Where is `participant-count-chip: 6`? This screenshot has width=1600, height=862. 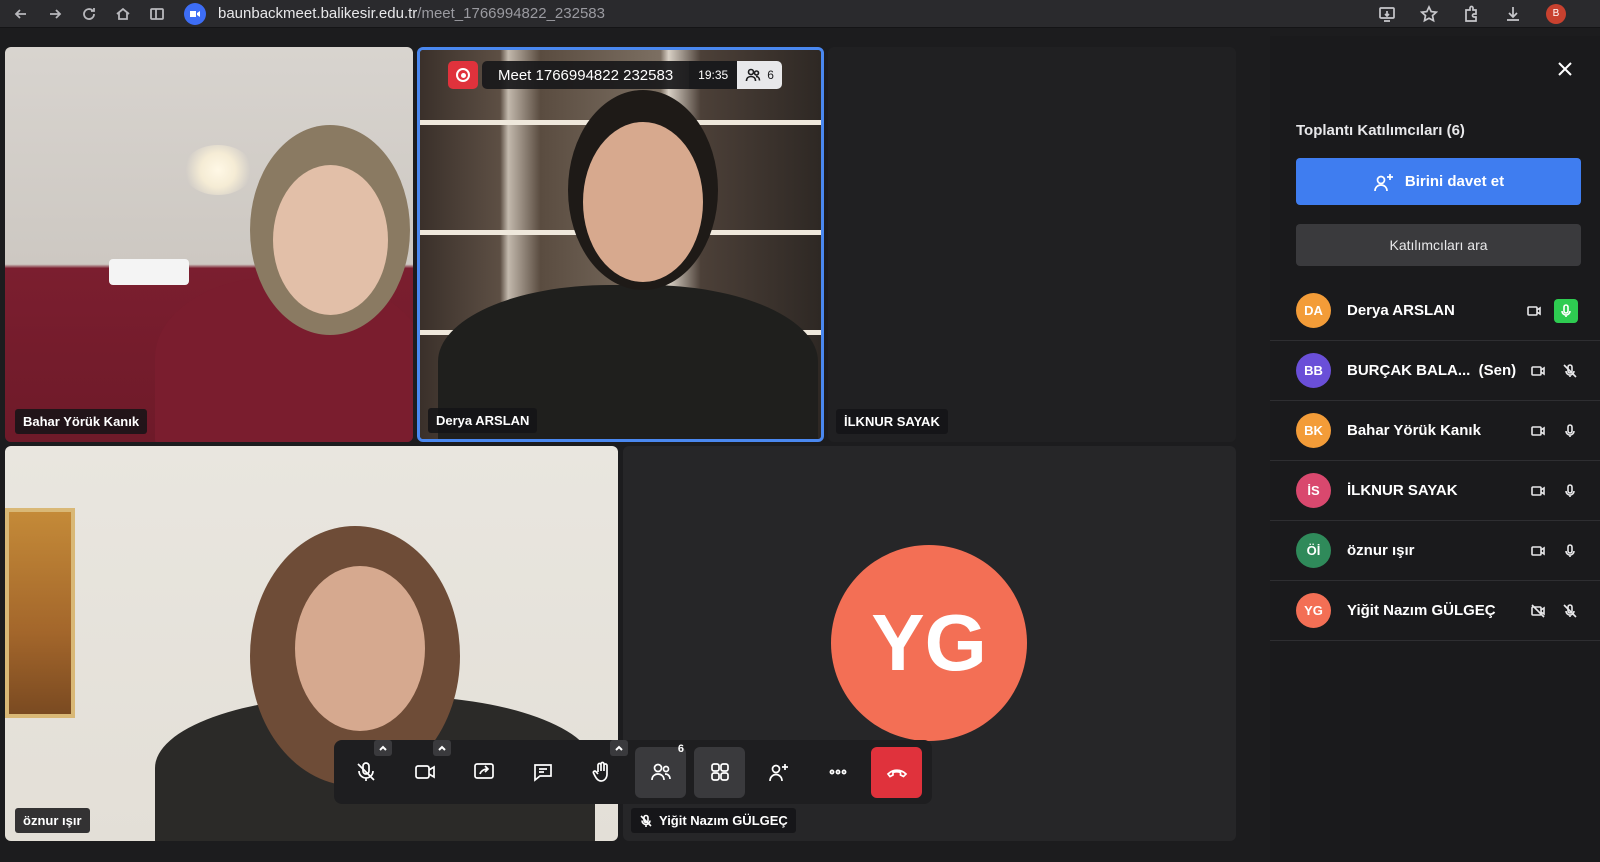 participant-count-chip: 6 is located at coordinates (759, 75).